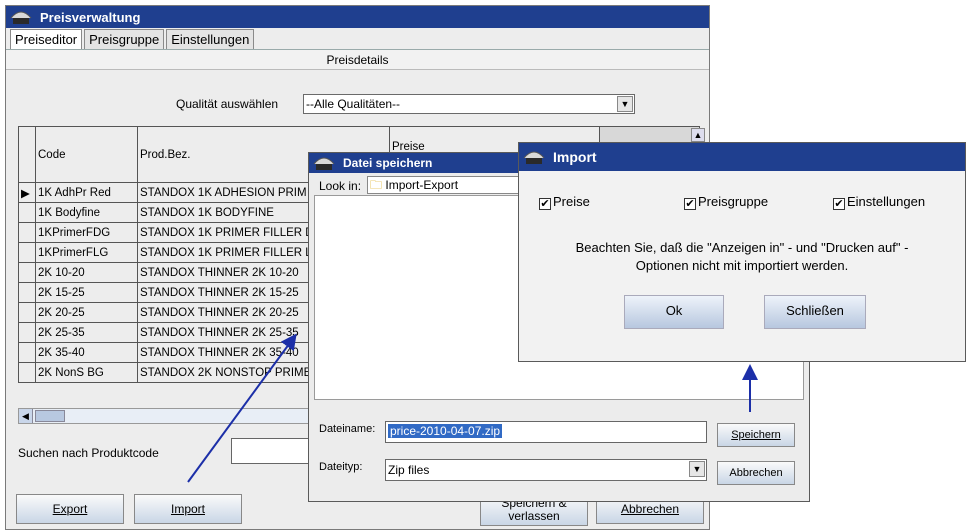 This screenshot has width=966, height=532. What do you see at coordinates (86, 232) in the screenshot?
I see `cell-code: 1KPrimerFDG` at bounding box center [86, 232].